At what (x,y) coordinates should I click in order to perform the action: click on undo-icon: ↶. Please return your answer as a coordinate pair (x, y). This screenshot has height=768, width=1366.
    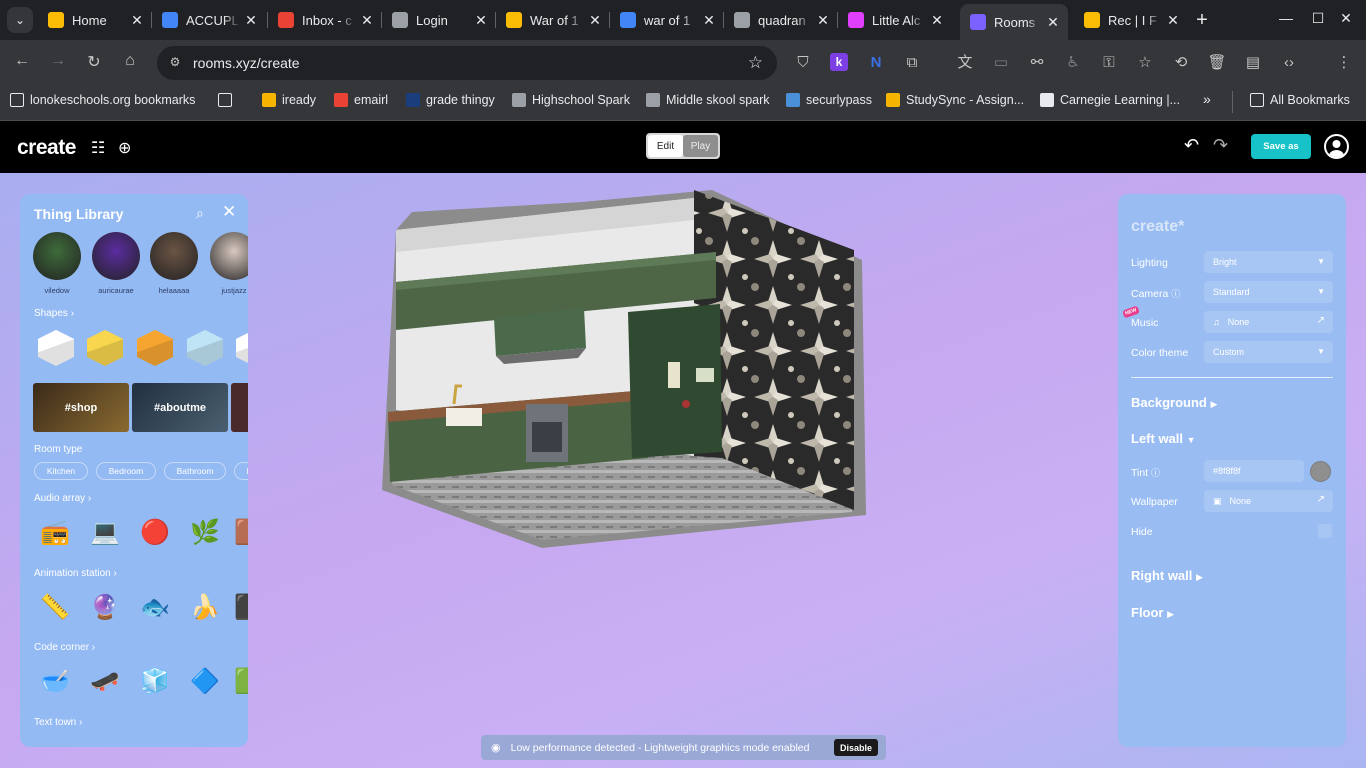
    Looking at the image, I should click on (1191, 145).